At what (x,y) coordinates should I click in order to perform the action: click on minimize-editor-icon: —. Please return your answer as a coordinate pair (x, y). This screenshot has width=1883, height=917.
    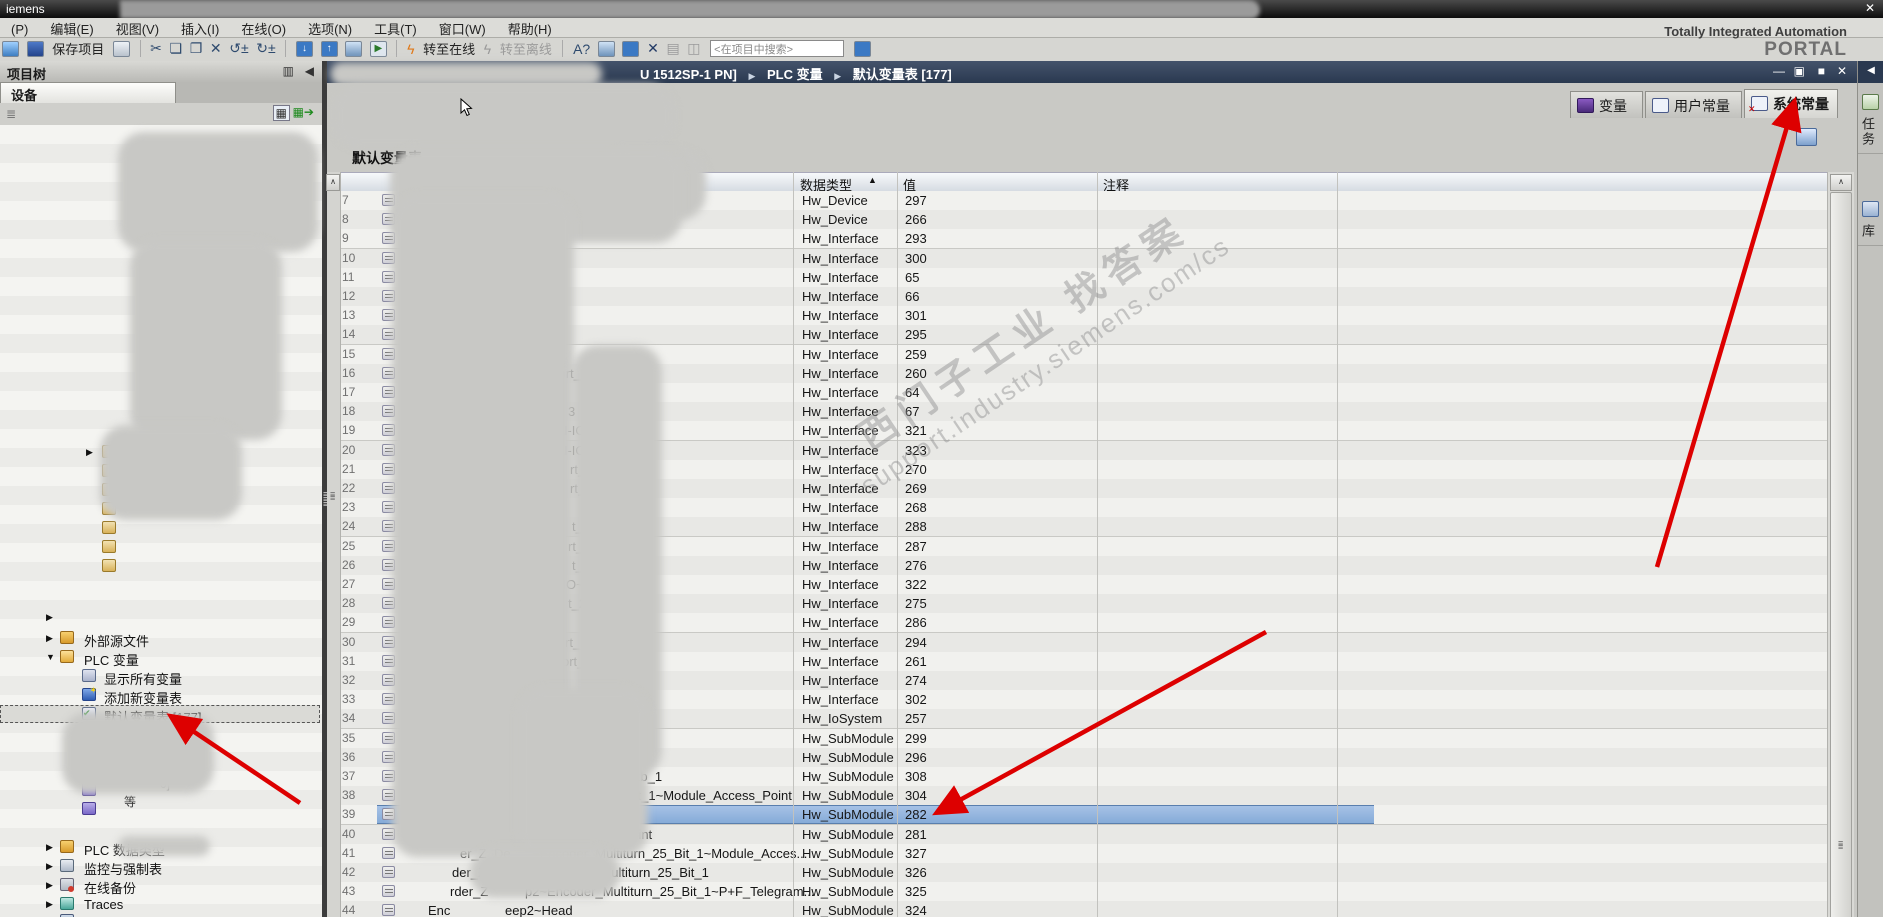
    Looking at the image, I should click on (1779, 71).